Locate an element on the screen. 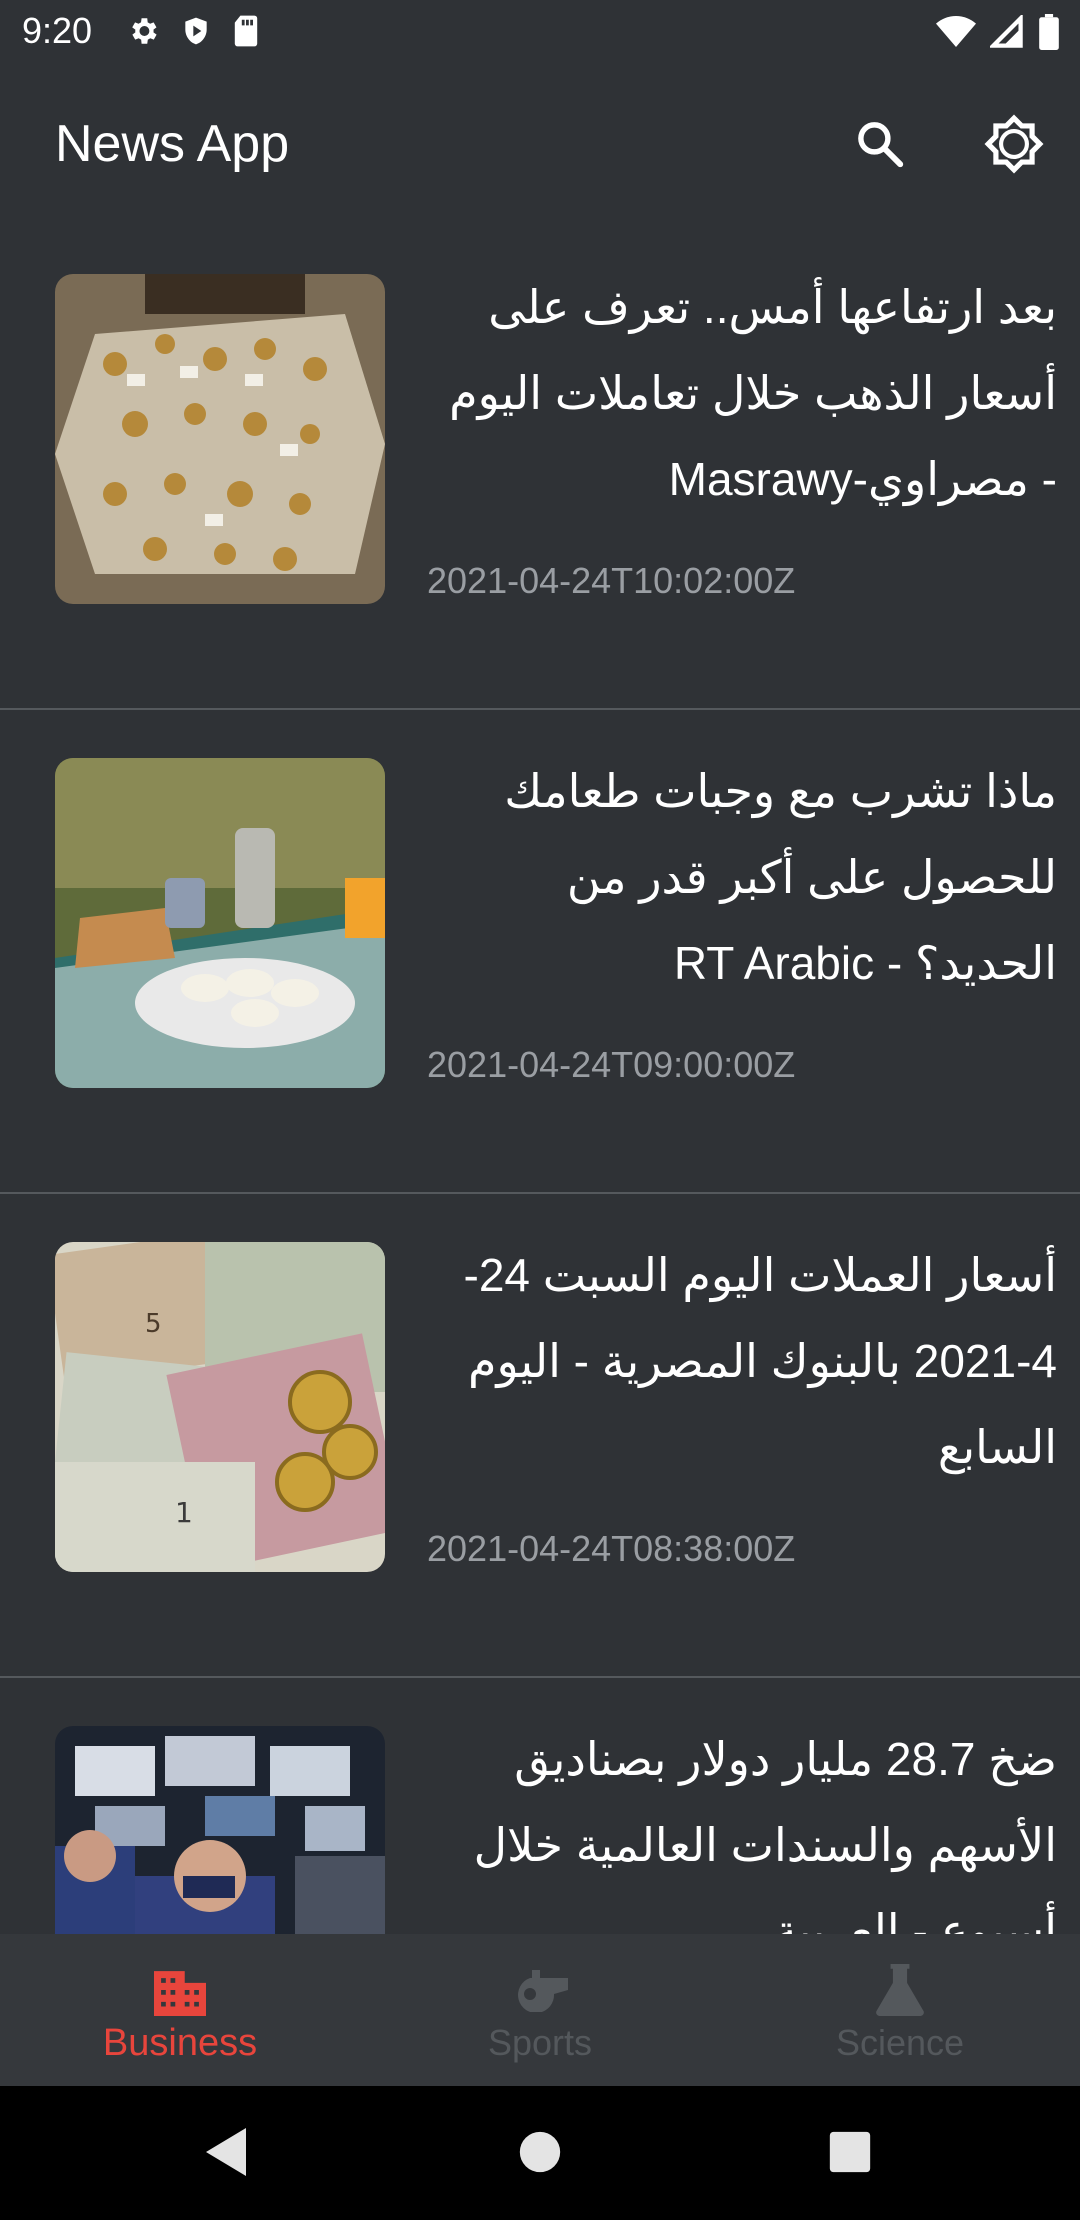  shield-icon is located at coordinates (196, 33).